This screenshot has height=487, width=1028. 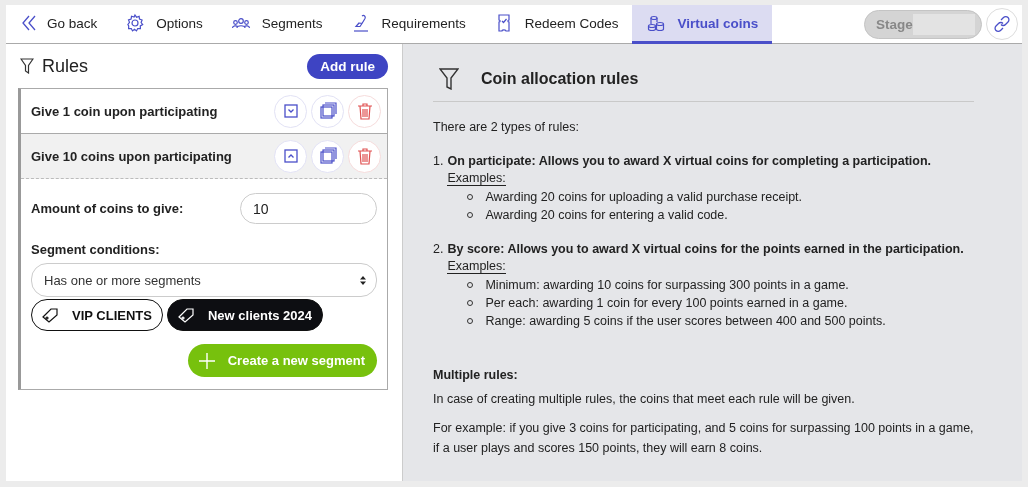 I want to click on nav-tab: Virtual coins, so click(x=702, y=24).